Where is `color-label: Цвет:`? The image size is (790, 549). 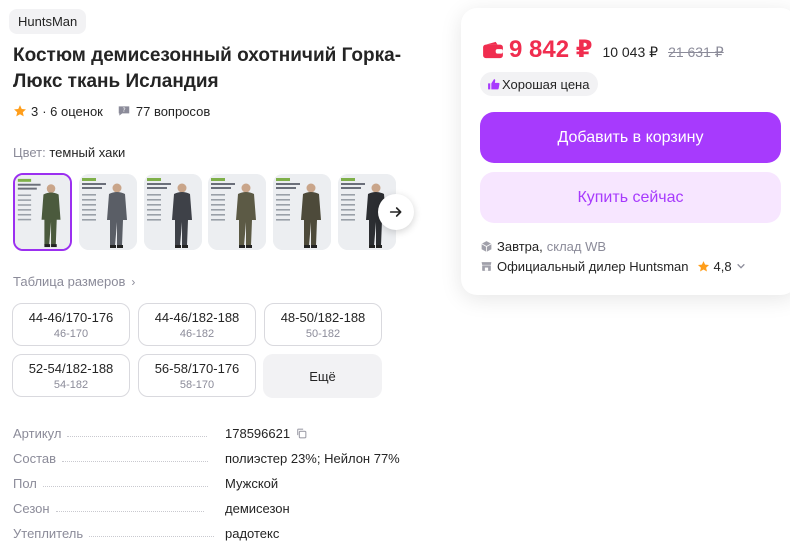
color-label: Цвет: is located at coordinates (29, 152).